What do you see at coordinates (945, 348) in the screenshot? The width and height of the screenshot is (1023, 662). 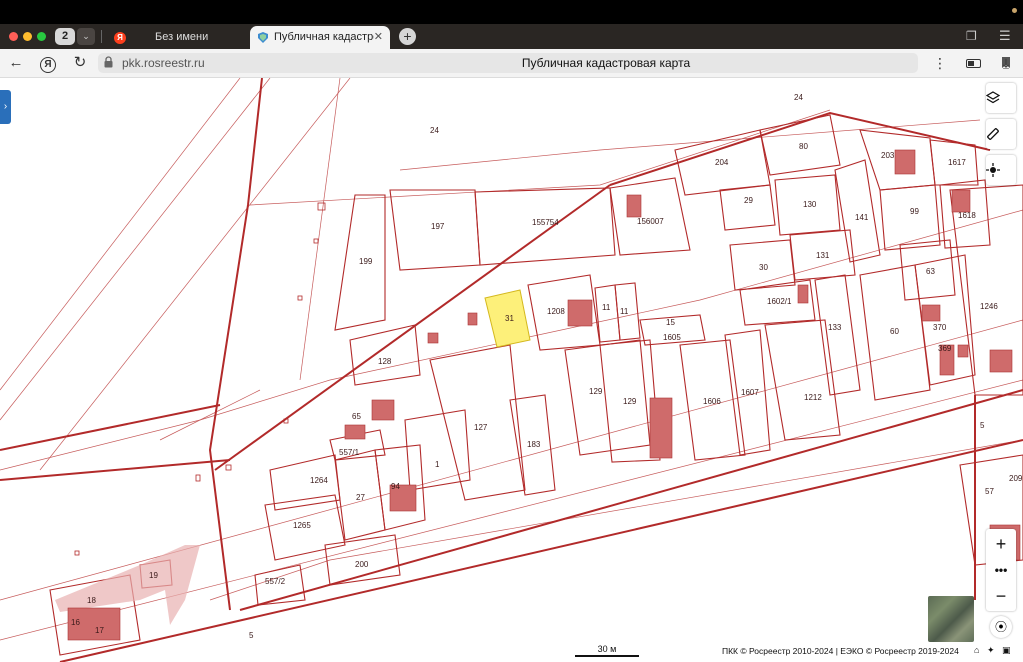 I see `label-369: 369` at bounding box center [945, 348].